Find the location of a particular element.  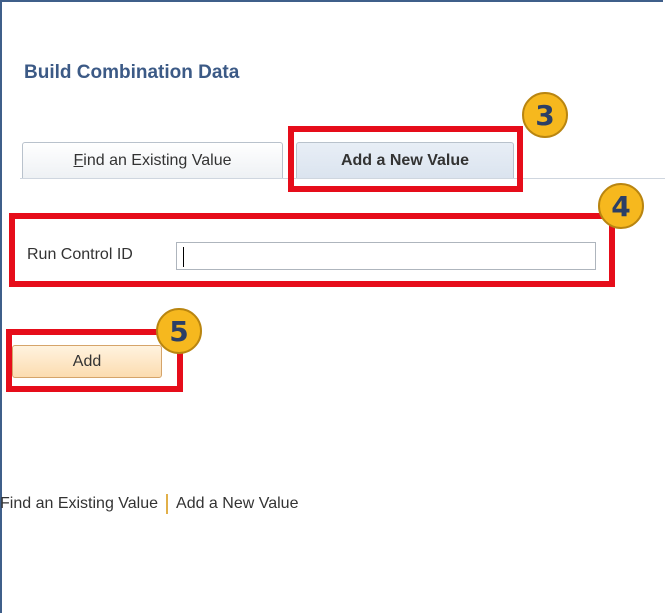

tab-find-mnemonic: F is located at coordinates (78, 160).